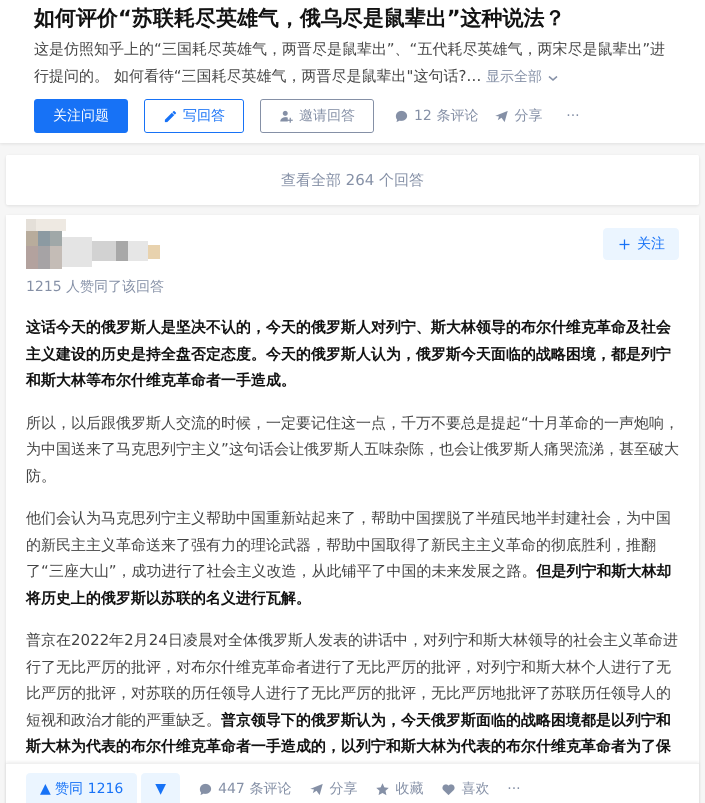 This screenshot has width=705, height=803. I want to click on star-icon, so click(382, 789).